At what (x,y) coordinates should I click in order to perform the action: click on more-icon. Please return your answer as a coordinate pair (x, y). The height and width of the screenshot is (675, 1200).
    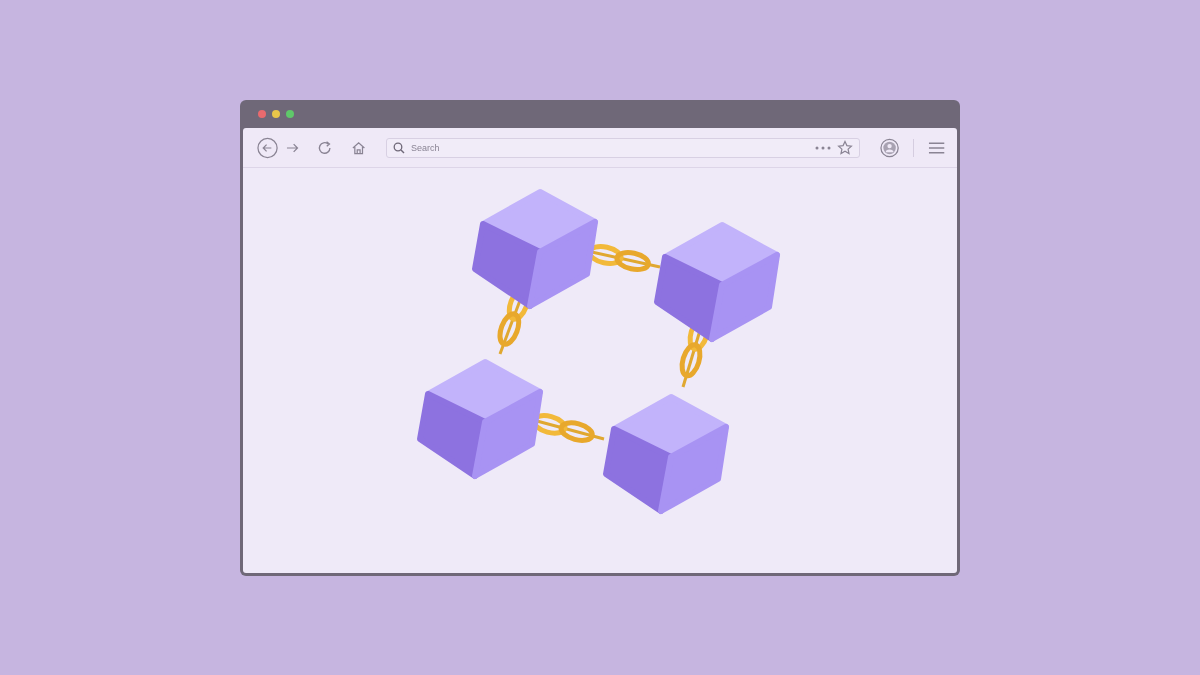
    Looking at the image, I should click on (822, 147).